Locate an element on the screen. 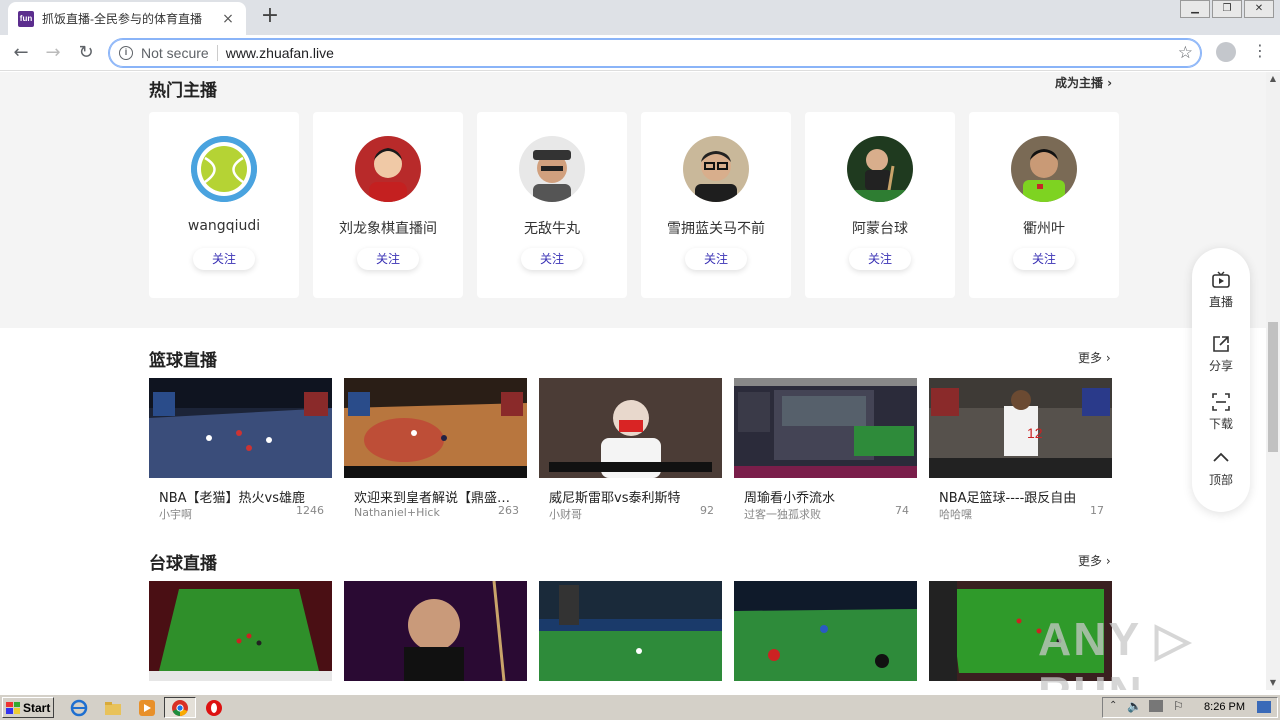  scroll-down-arrow-icon: ▼ is located at coordinates (1273, 683).